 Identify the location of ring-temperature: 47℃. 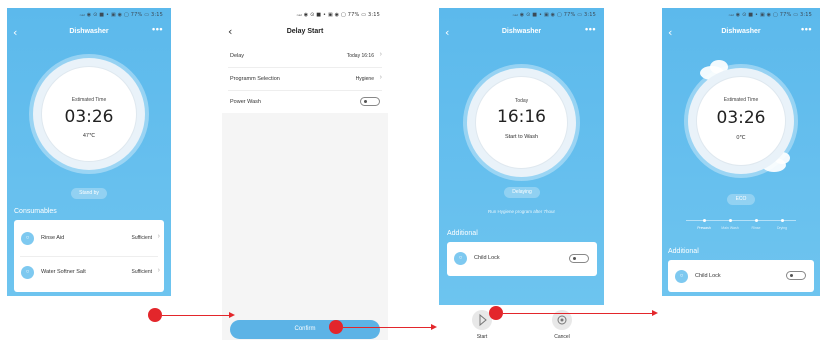
(89, 136).